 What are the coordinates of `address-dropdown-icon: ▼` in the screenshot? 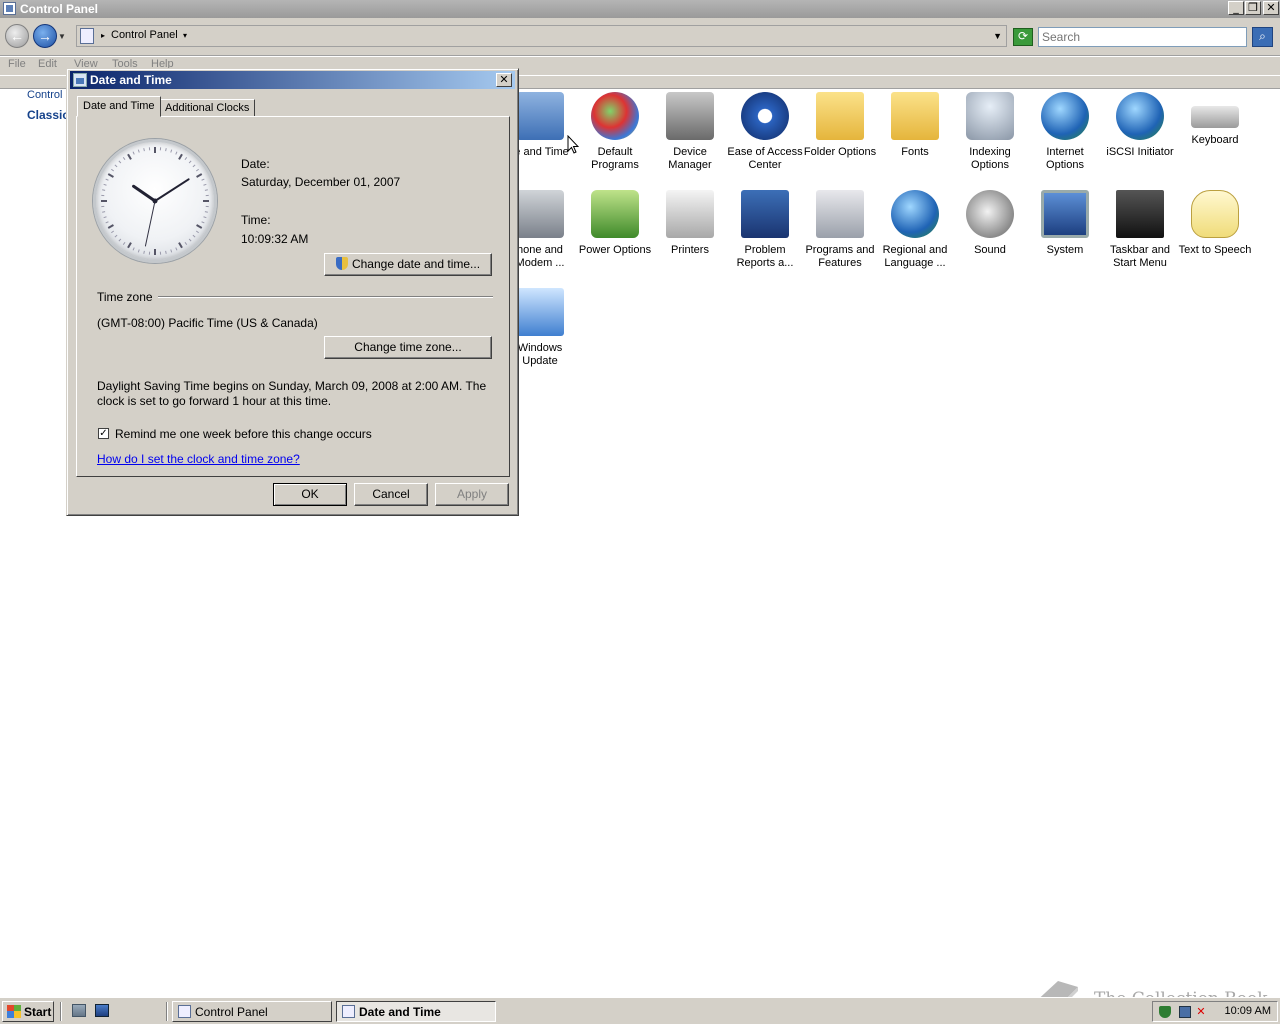 It's located at (997, 36).